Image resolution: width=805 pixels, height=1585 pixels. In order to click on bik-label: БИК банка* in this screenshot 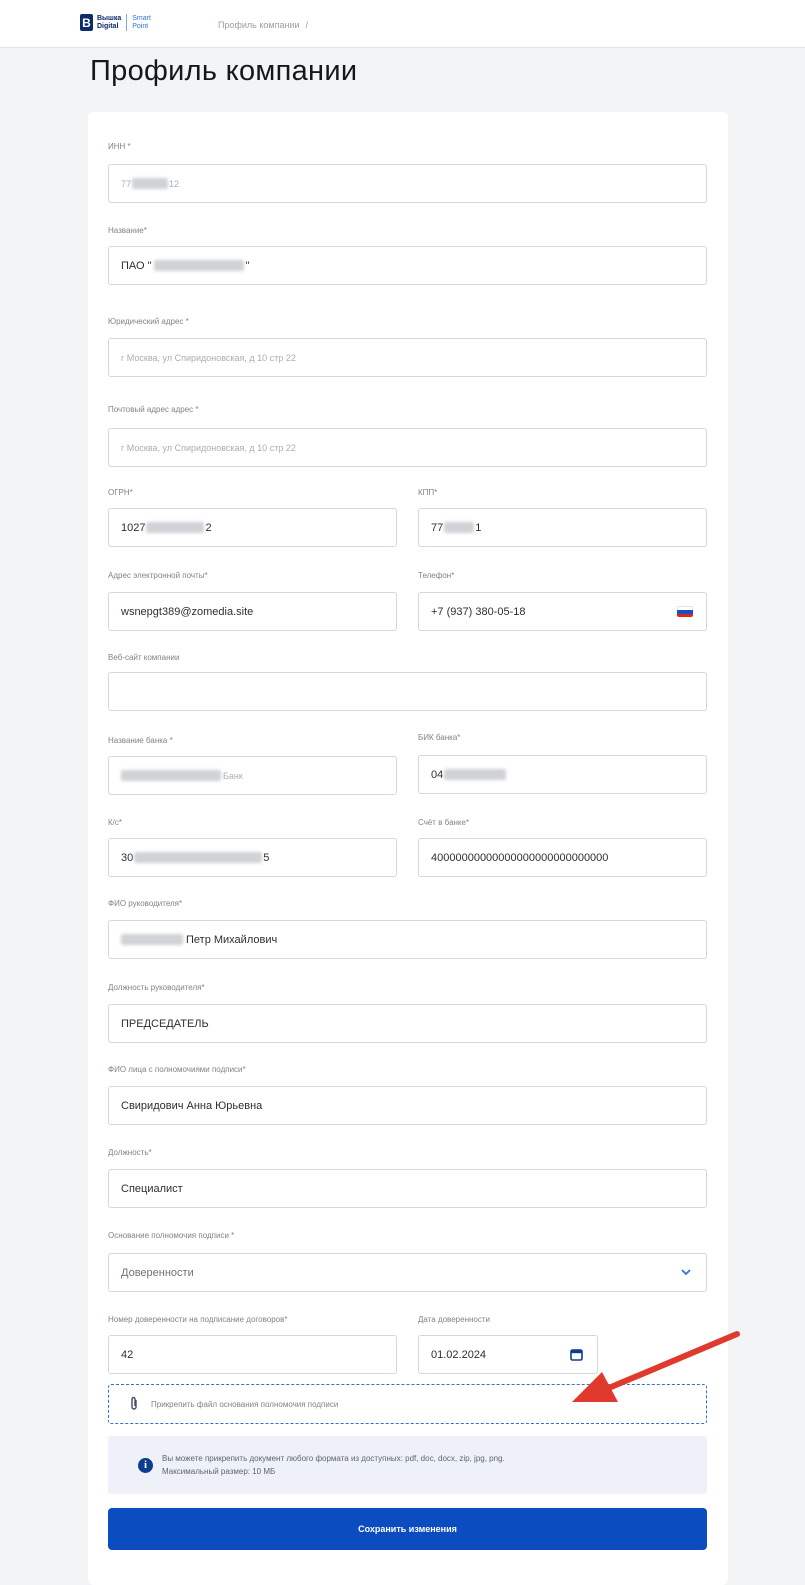, I will do `click(439, 737)`.